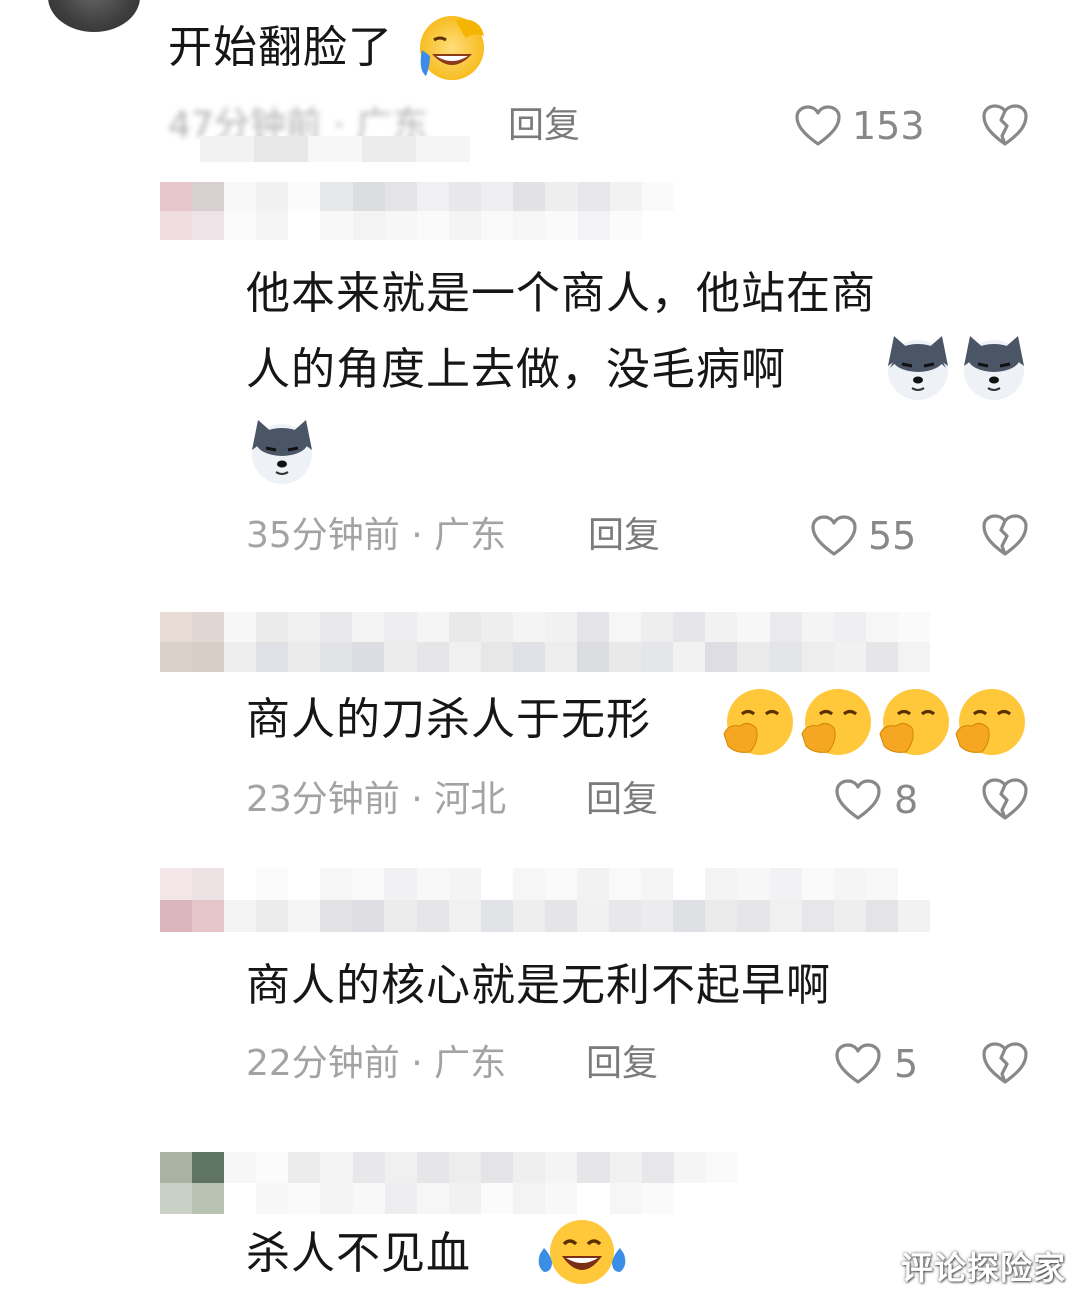  Describe the element at coordinates (376, 799) in the screenshot. I see `timestamp-location: 23分钟前 · 河北` at that location.